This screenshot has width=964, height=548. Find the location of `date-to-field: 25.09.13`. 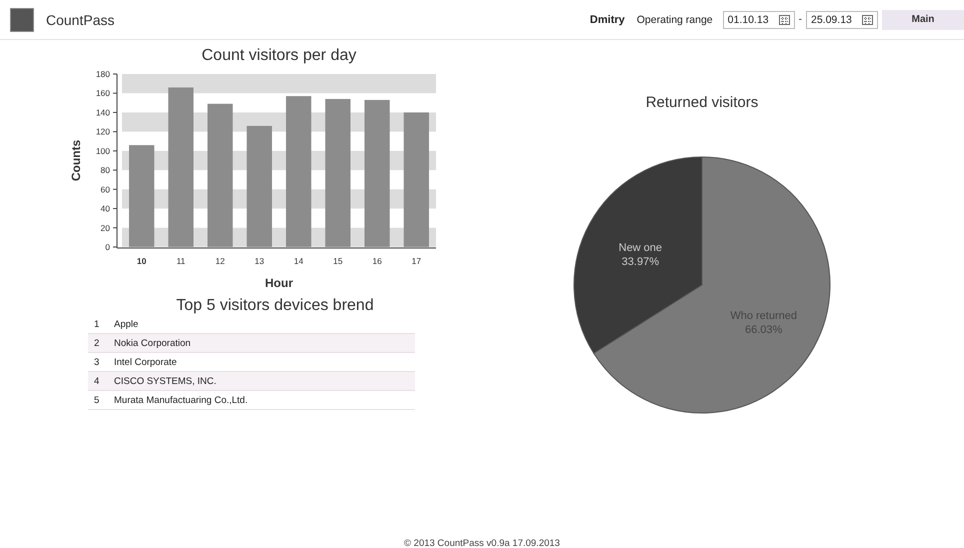

date-to-field: 25.09.13 is located at coordinates (842, 19).